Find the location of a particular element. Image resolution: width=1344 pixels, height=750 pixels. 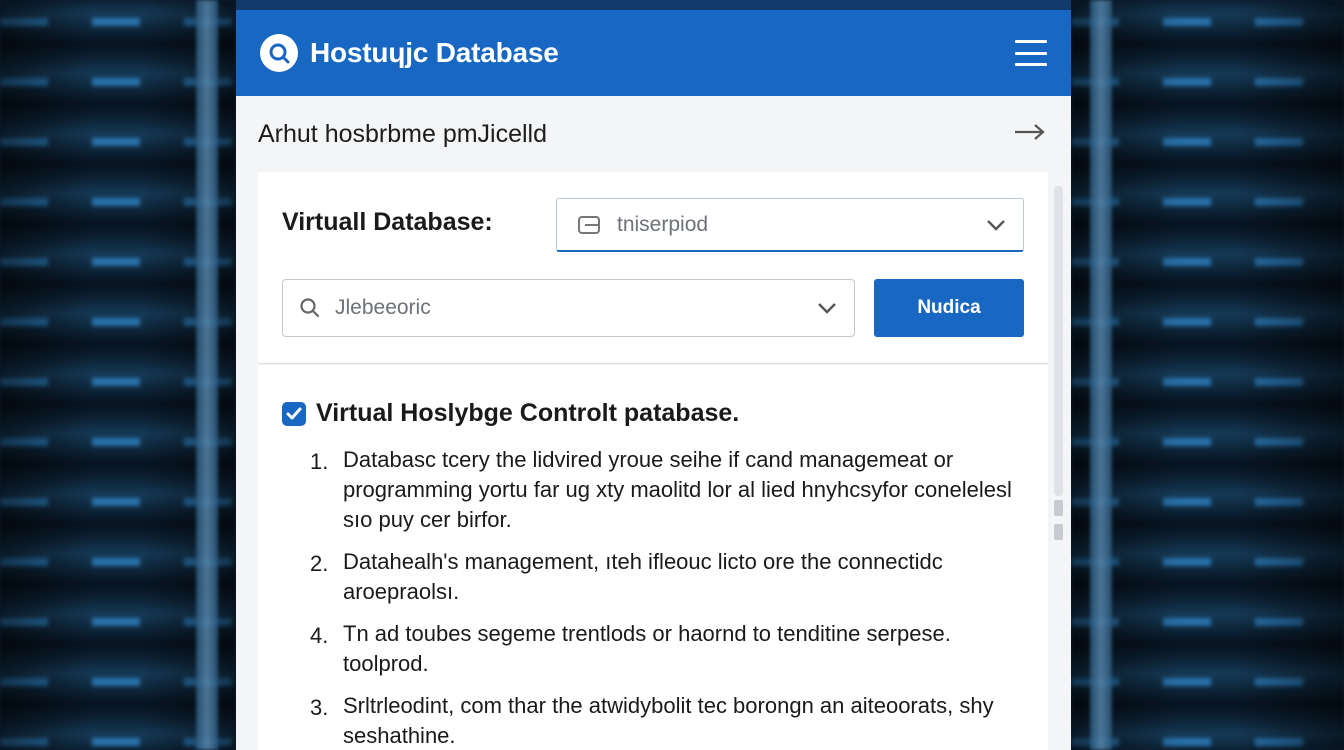

checkbox is located at coordinates (294, 413).